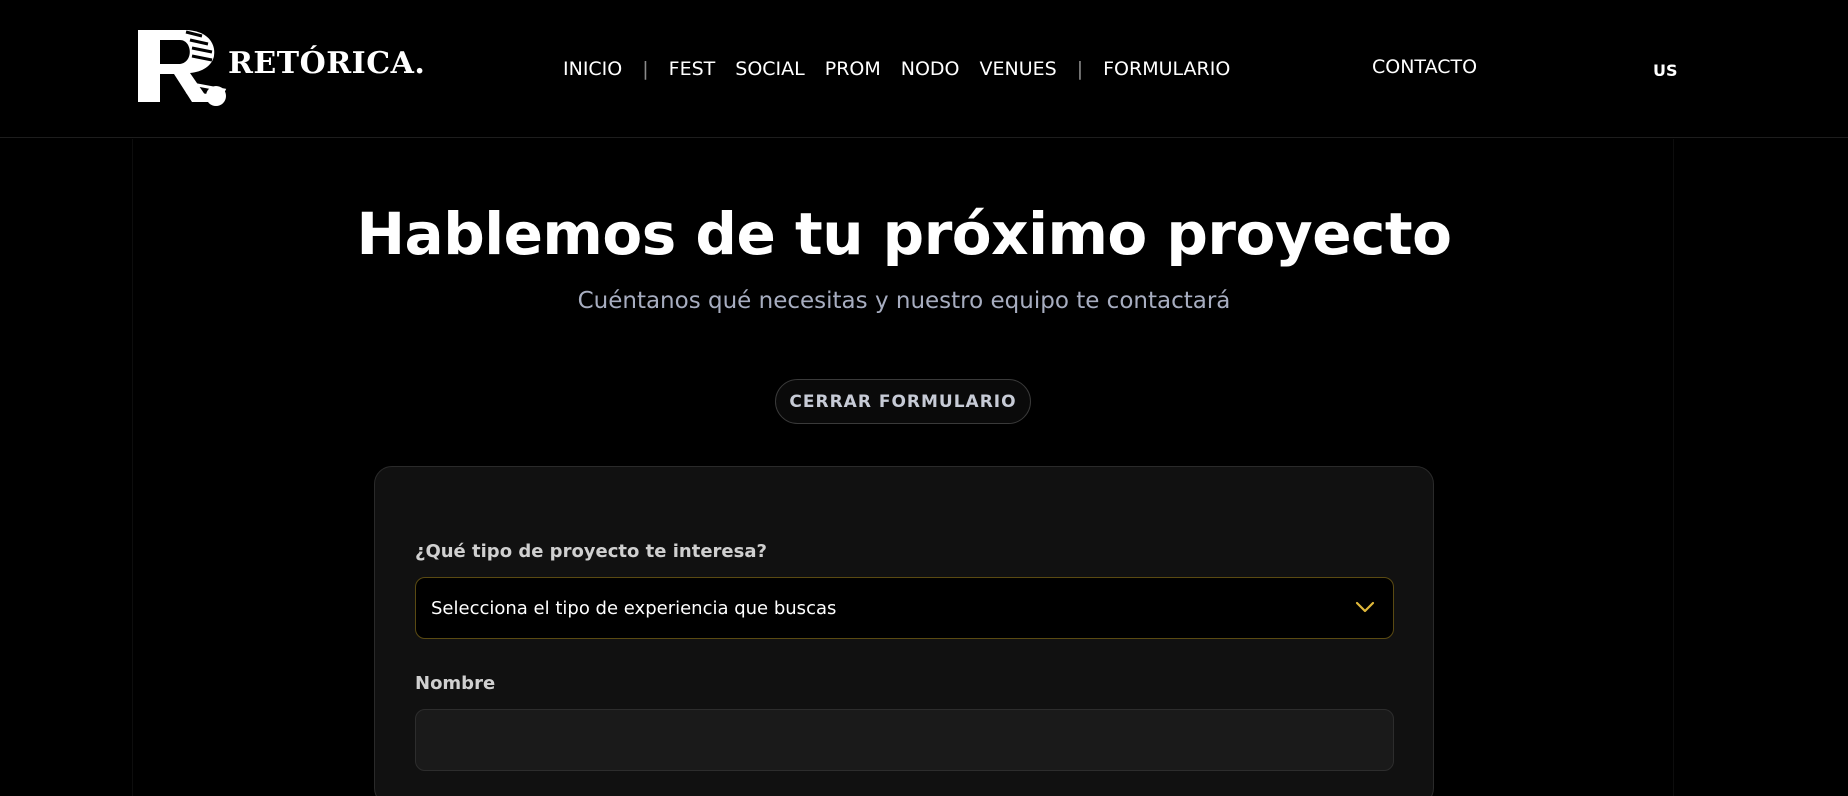 The width and height of the screenshot is (1848, 796). I want to click on logo: RETÓRICA., so click(278, 69).